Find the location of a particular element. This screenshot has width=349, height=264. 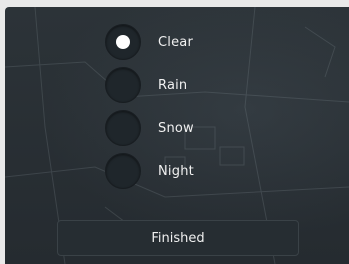

option-night: Night is located at coordinates (149, 171).